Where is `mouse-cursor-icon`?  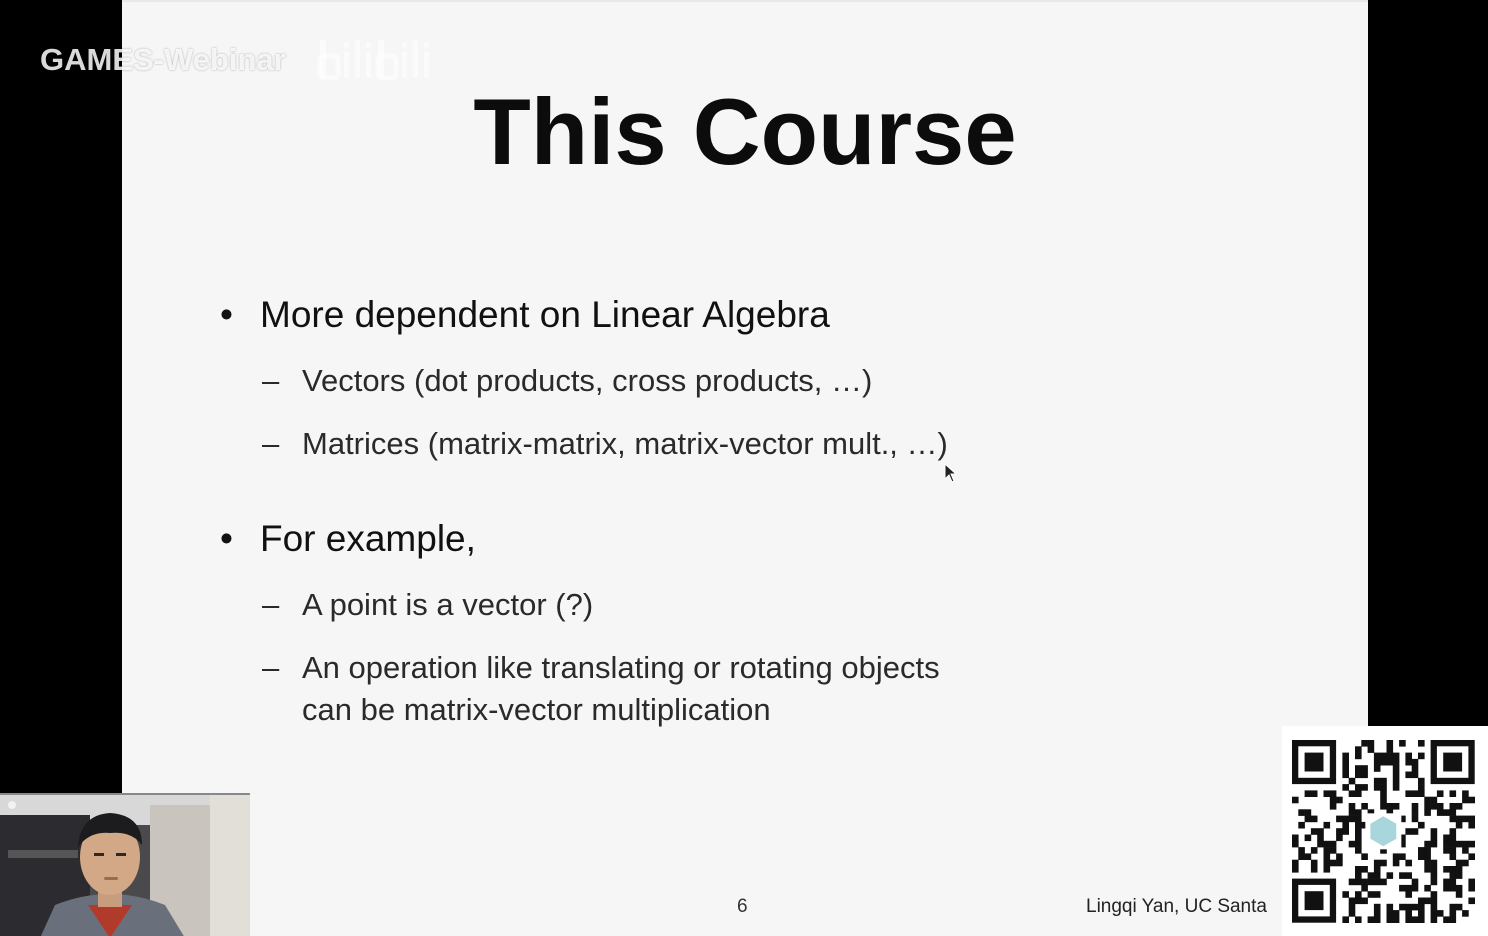
mouse-cursor-icon is located at coordinates (951, 473).